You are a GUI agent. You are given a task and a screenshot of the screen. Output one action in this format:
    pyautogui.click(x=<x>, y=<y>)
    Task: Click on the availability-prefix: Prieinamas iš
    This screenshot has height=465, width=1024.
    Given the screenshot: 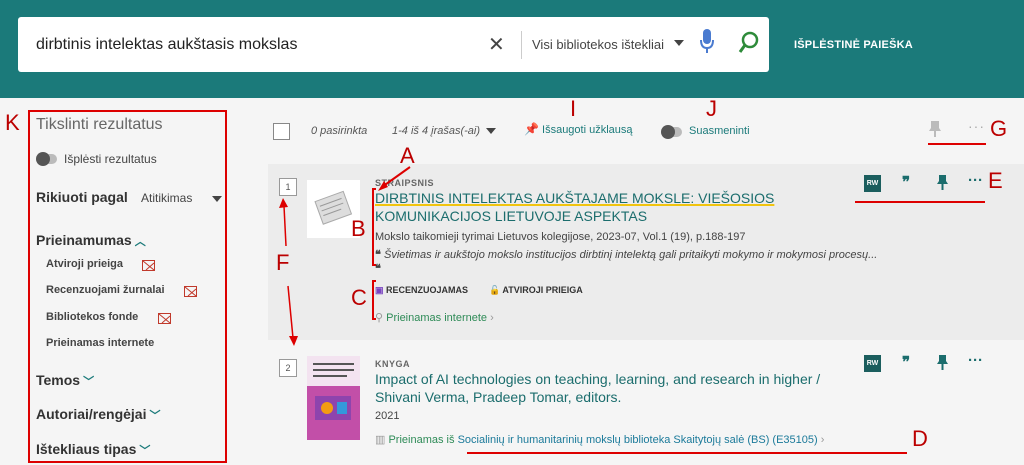 What is the action you would take?
    pyautogui.click(x=421, y=440)
    